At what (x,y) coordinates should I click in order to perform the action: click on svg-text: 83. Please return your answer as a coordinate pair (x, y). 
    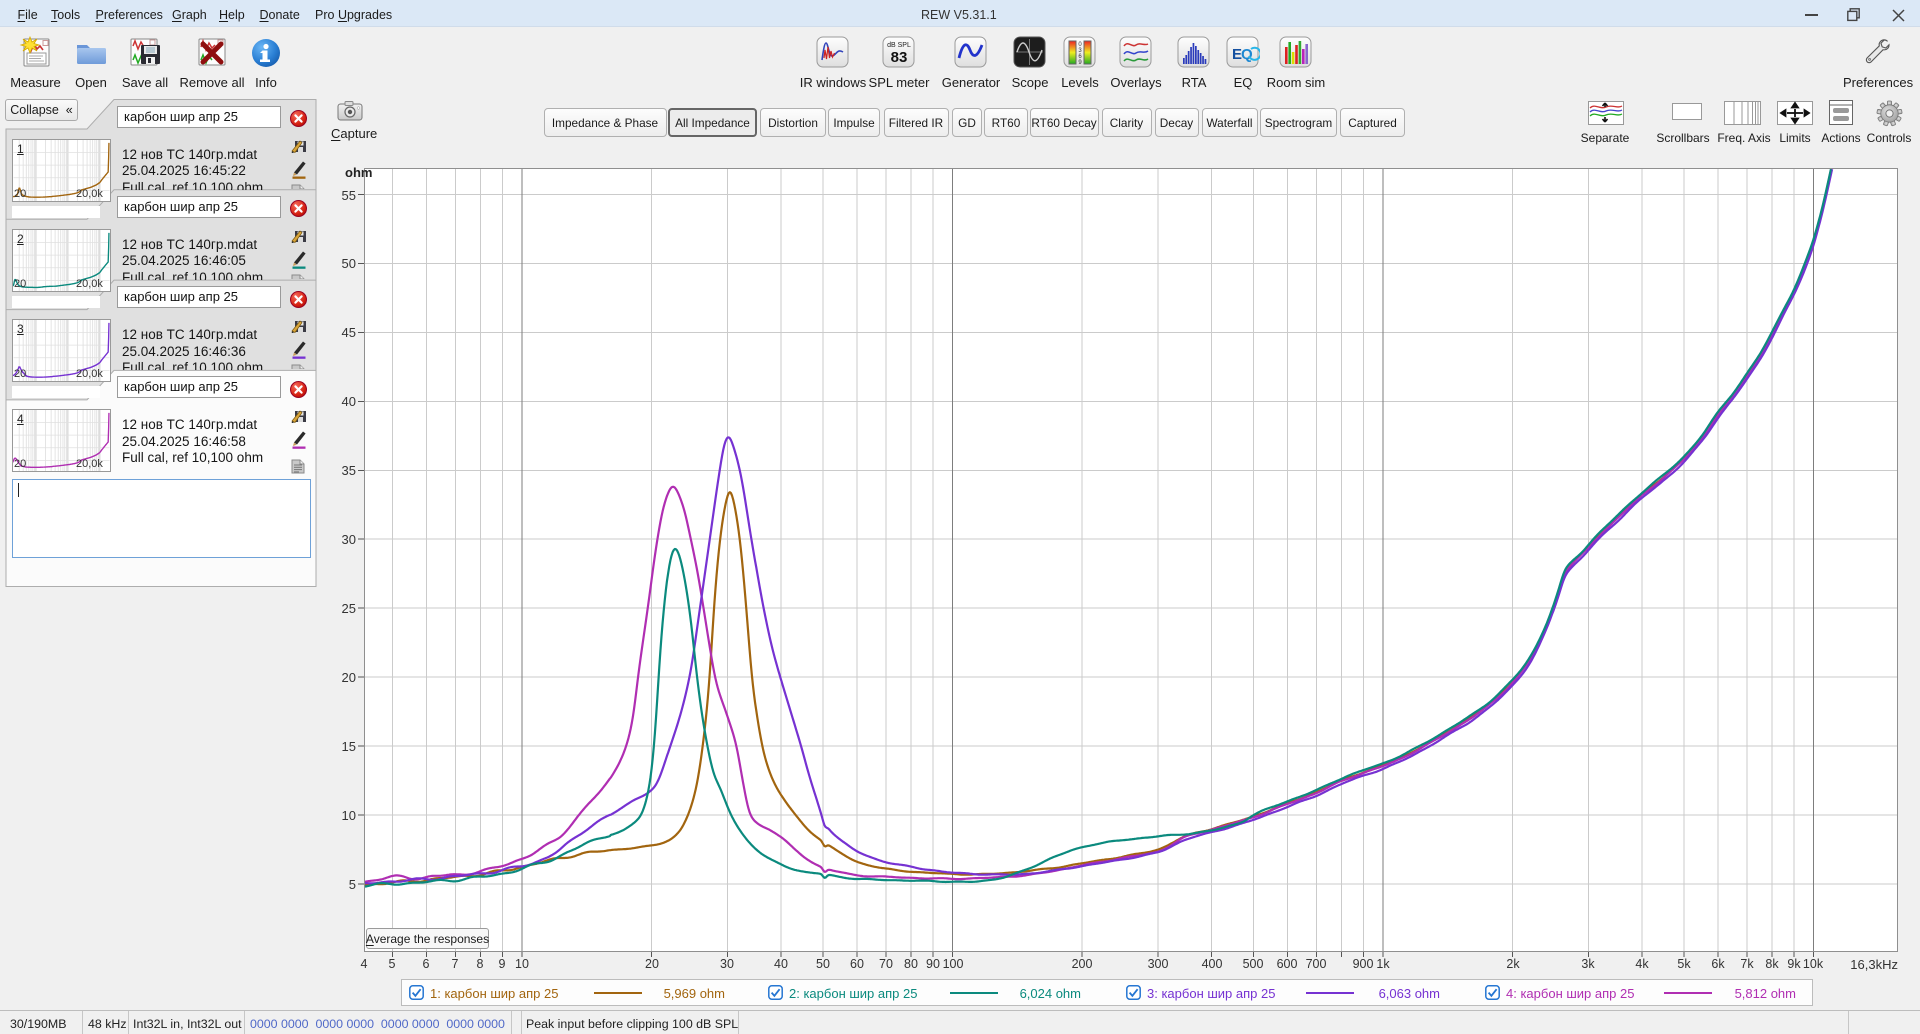
    Looking at the image, I should click on (899, 57).